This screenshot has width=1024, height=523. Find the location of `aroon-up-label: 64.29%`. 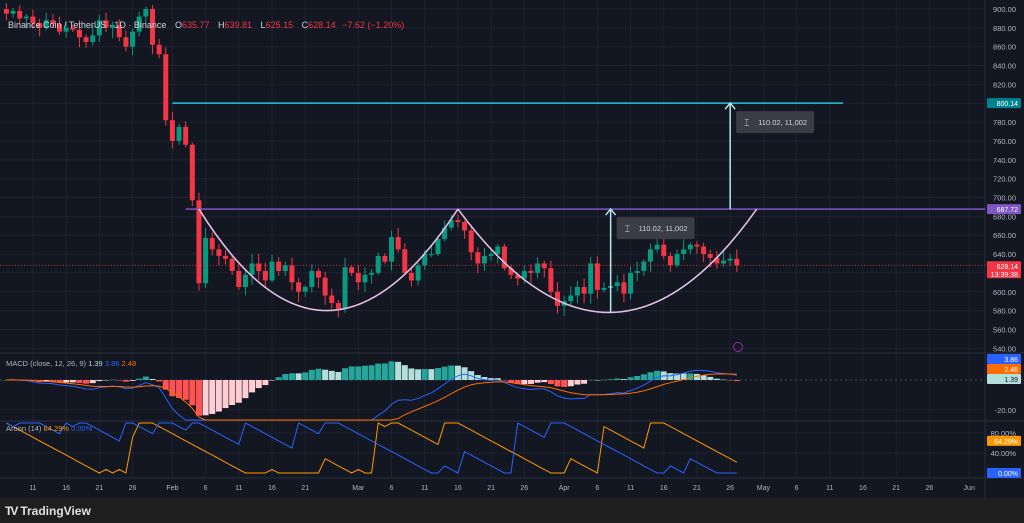

aroon-up-label: 64.29% is located at coordinates (1006, 442).